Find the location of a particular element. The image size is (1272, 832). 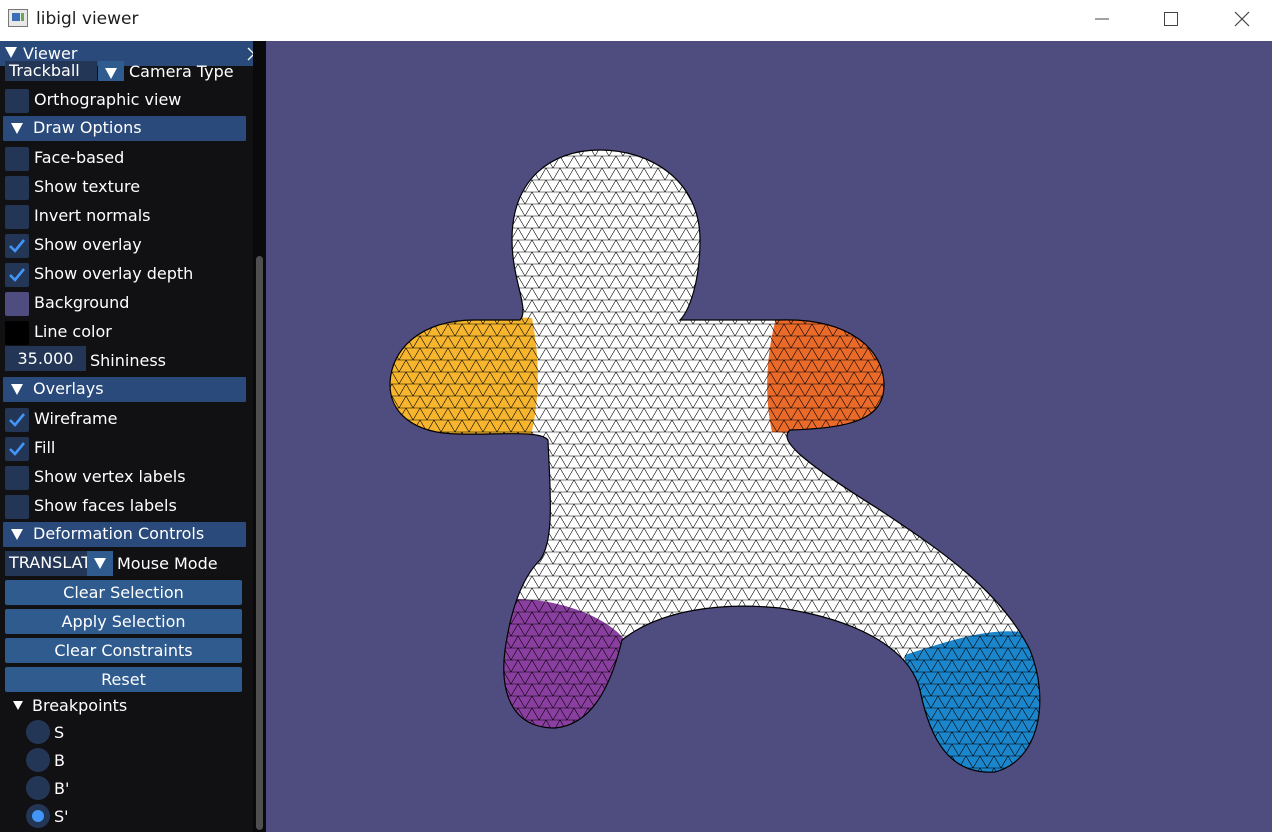

show-texture-box is located at coordinates (17, 188).